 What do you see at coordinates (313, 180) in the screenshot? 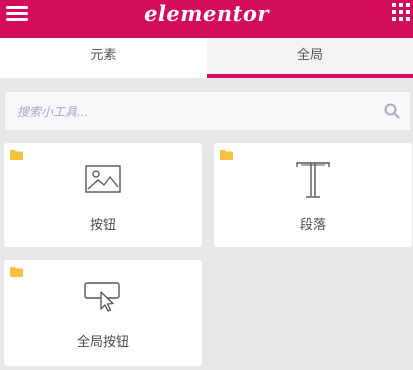
I see `text-icon` at bounding box center [313, 180].